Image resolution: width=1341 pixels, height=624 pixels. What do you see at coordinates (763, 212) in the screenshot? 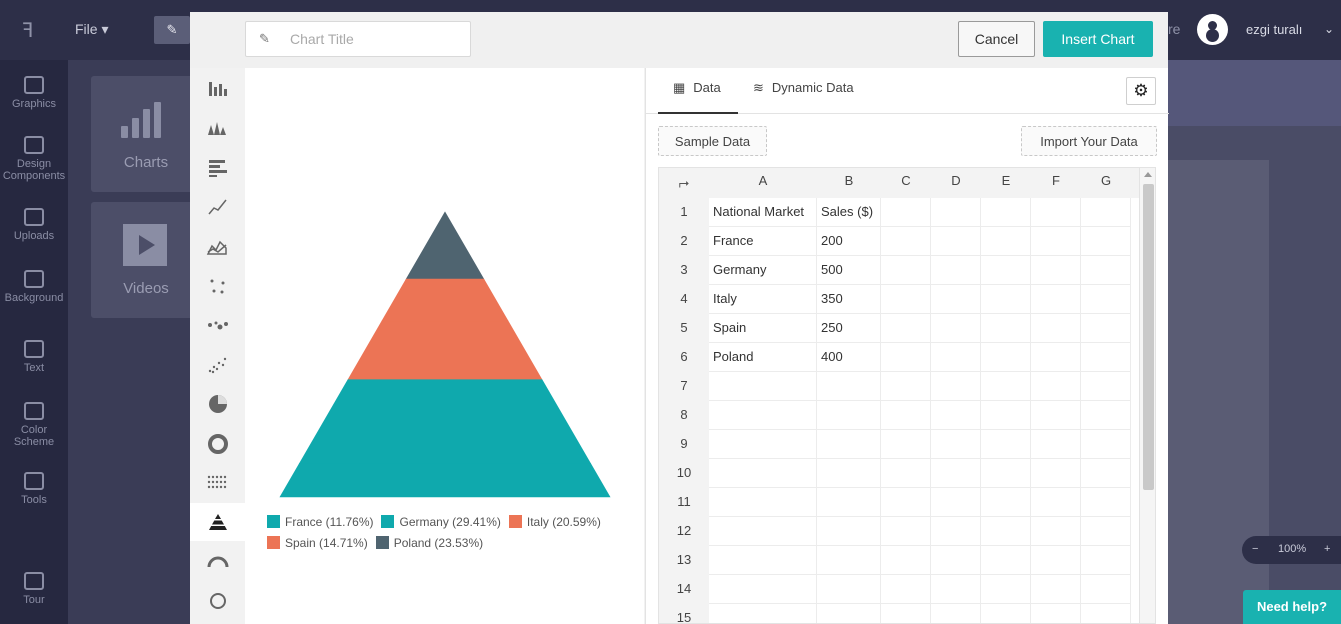
I see `table-cell: National Market` at bounding box center [763, 212].